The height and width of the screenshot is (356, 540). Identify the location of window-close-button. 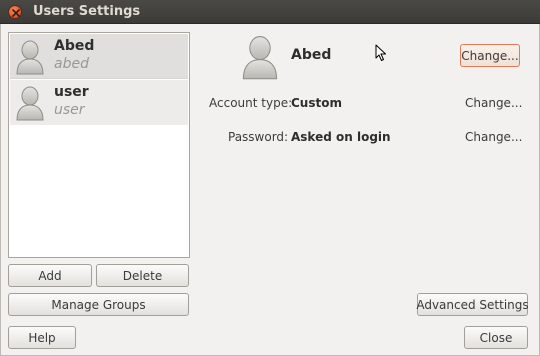
(15, 12).